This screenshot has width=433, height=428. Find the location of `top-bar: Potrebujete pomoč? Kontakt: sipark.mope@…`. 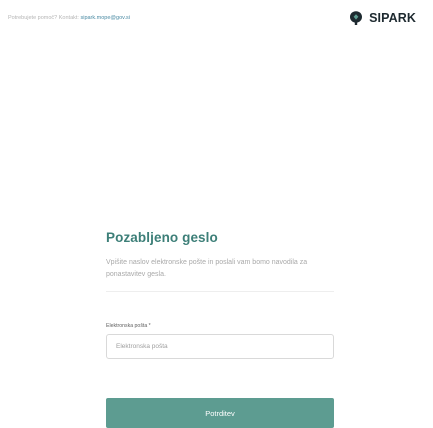

top-bar: Potrebujete pomoč? Kontakt: sipark.mope@… is located at coordinates (216, 20).